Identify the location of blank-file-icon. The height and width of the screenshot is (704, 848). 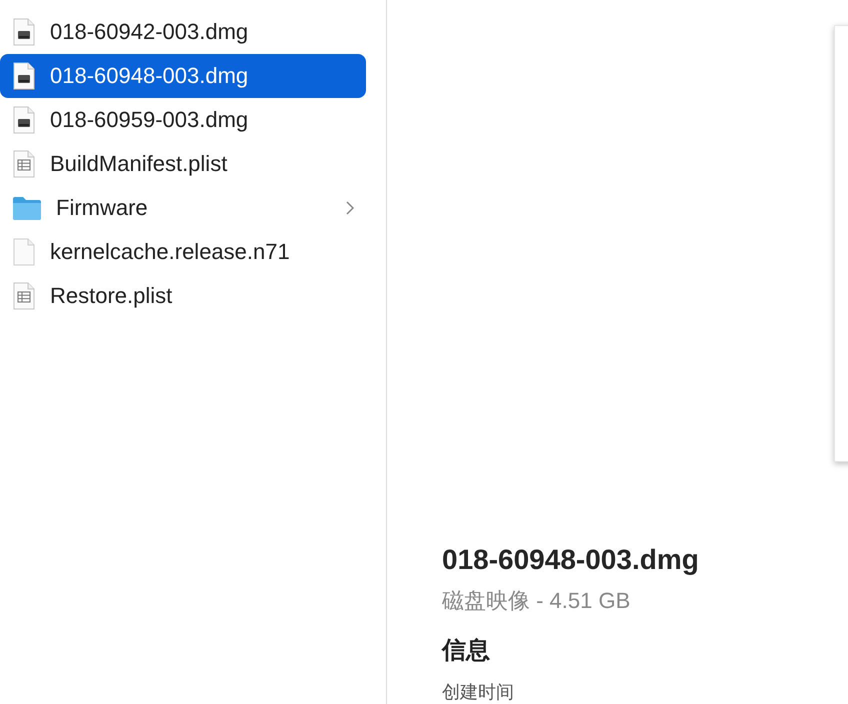
(24, 252).